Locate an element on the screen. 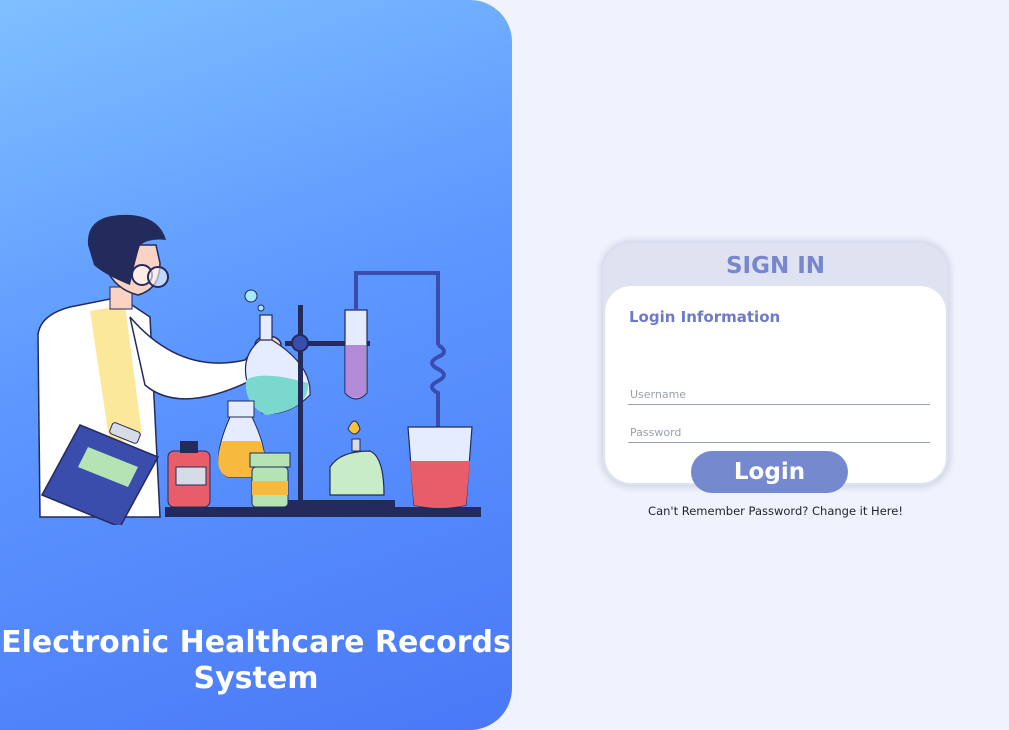  password-input is located at coordinates (779, 432).